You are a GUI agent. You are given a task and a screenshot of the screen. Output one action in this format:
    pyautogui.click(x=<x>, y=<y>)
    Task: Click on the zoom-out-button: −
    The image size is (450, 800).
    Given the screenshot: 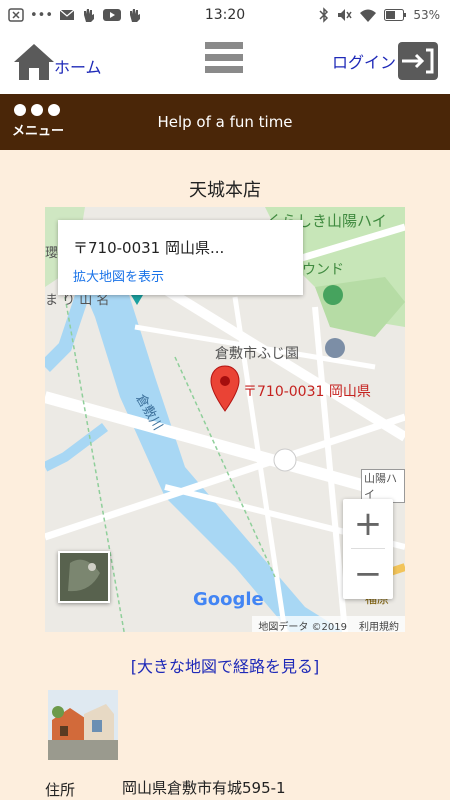 What is the action you would take?
    pyautogui.click(x=368, y=574)
    